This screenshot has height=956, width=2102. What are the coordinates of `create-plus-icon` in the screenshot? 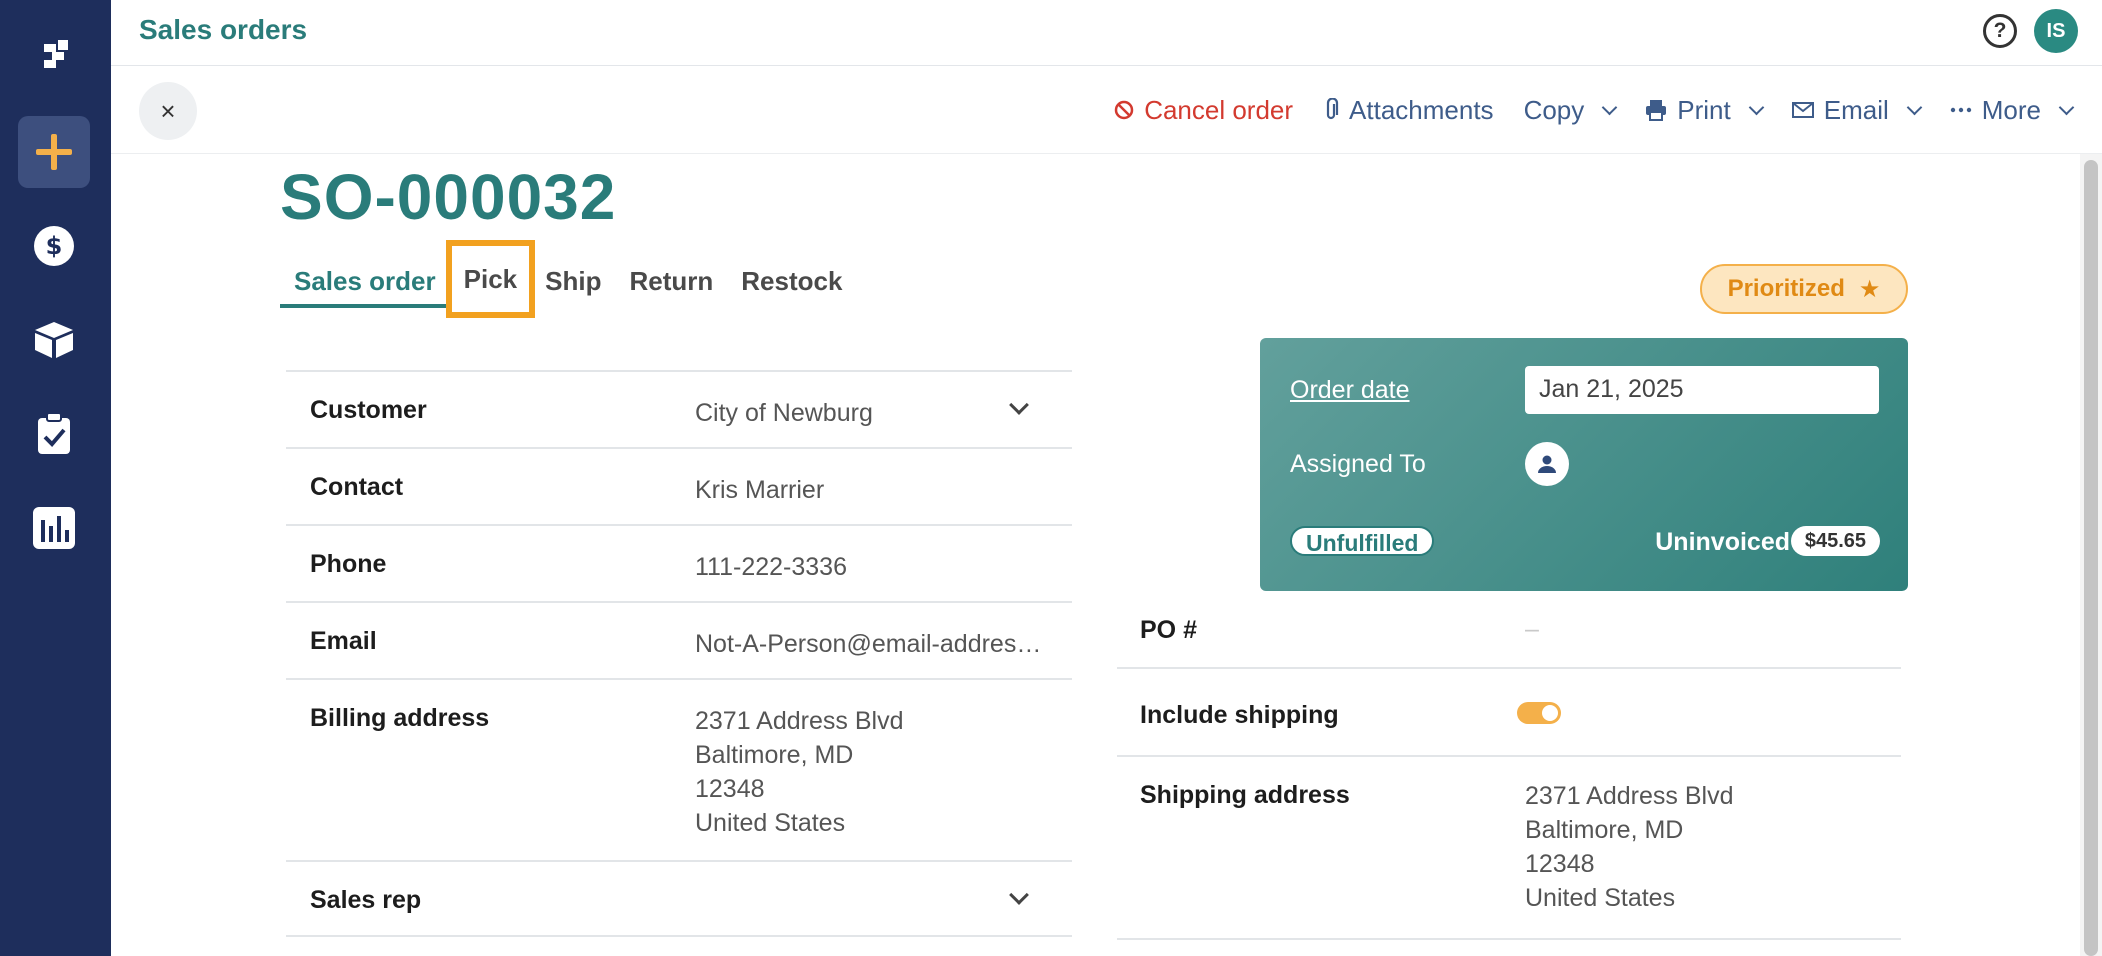 It's located at (54, 152).